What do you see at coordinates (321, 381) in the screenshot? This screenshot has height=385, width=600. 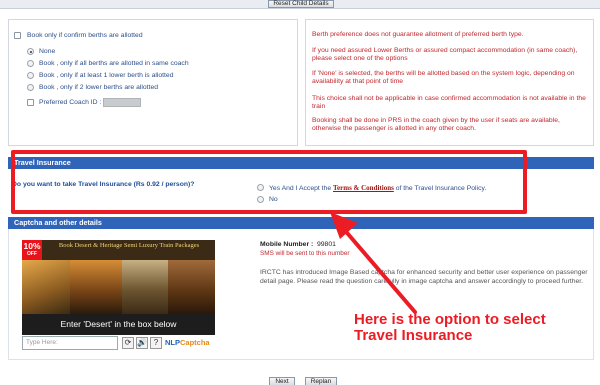 I see `replan-button: Replan` at bounding box center [321, 381].